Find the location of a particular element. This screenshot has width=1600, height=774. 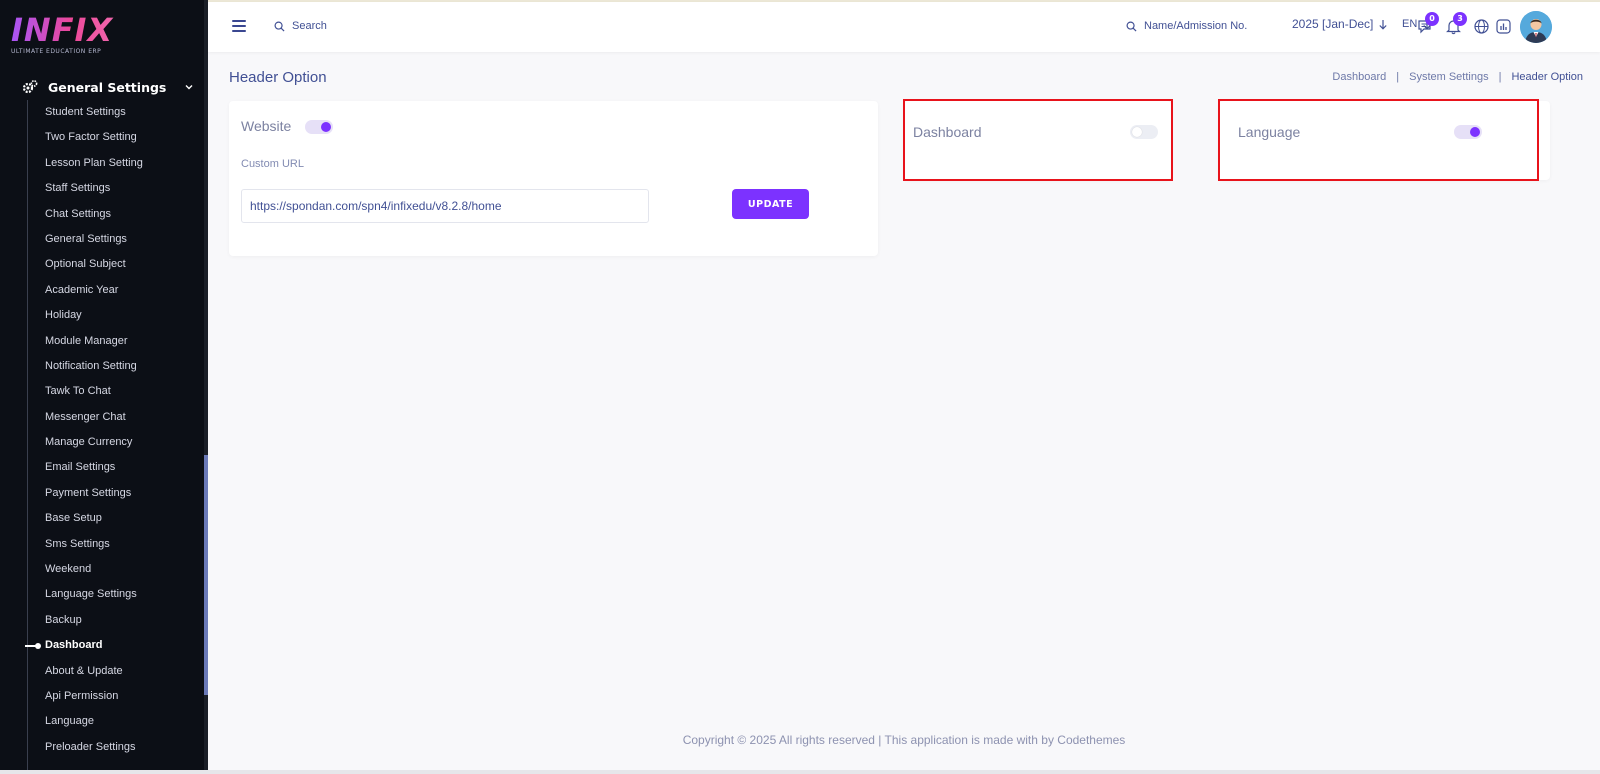

global-search is located at coordinates (364, 26).